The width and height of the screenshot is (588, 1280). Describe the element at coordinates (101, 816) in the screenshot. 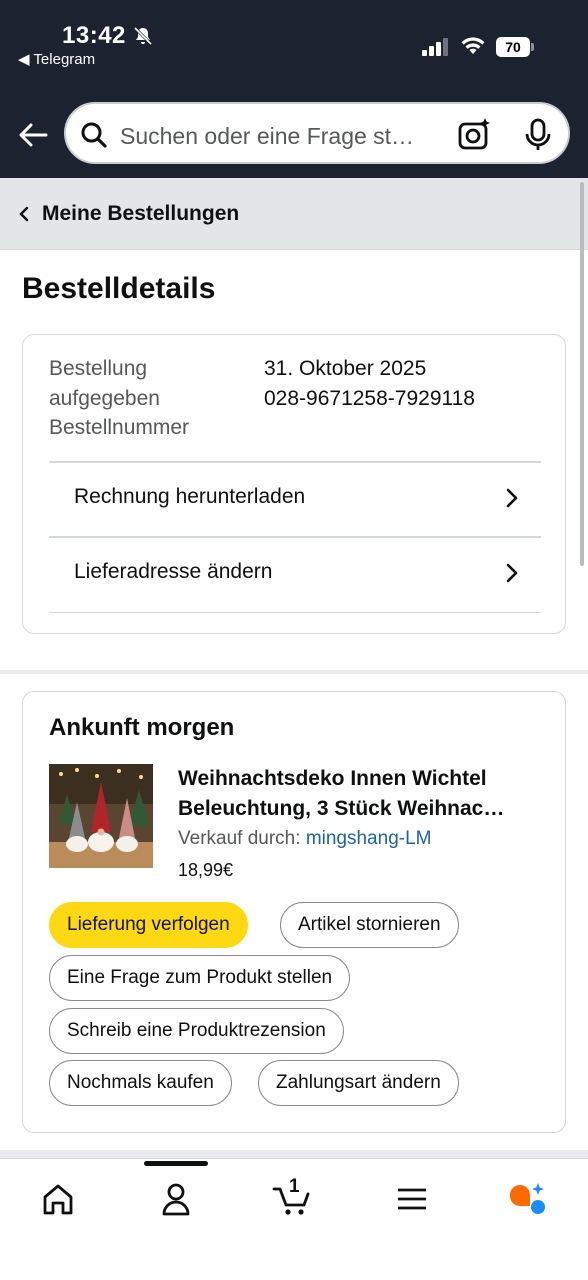

I see `product-image` at that location.